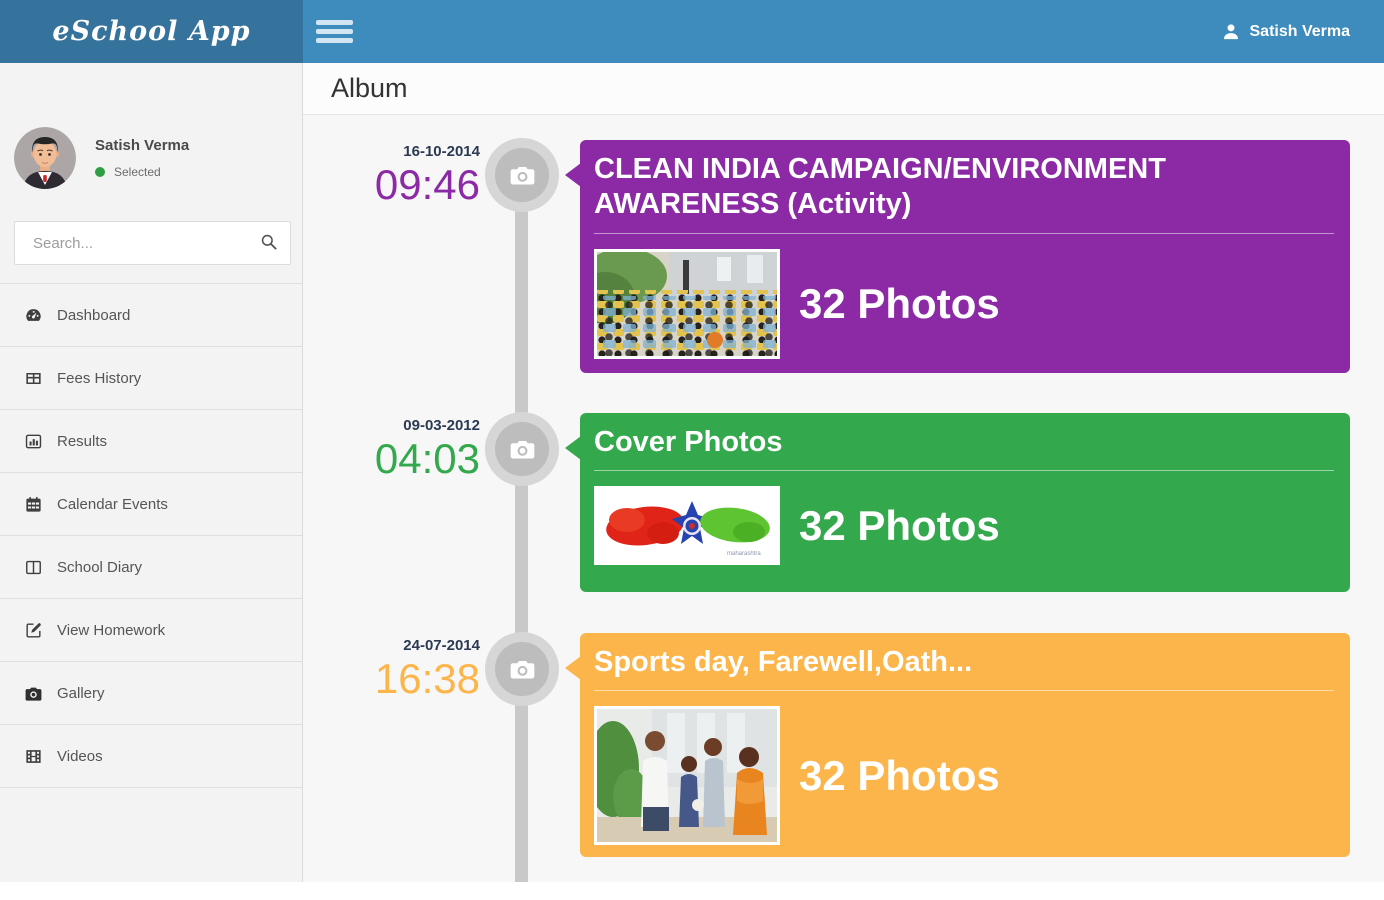  I want to click on status-dot, so click(100, 172).